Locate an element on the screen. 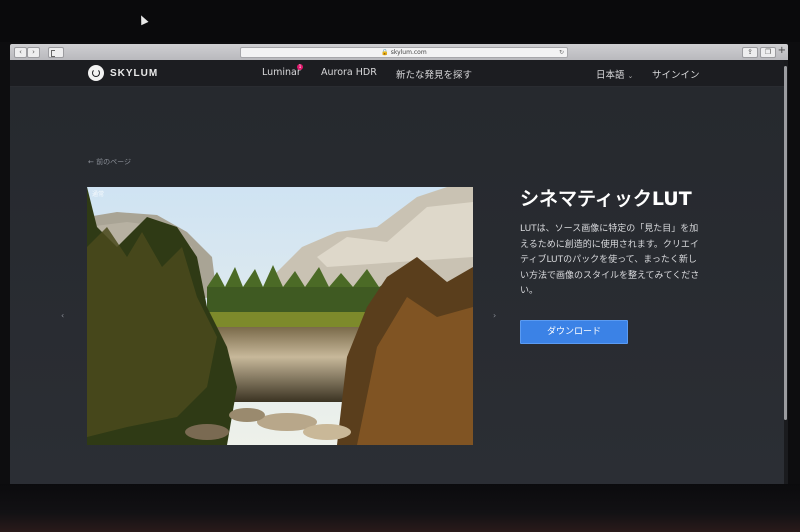  language-label: 日本語 is located at coordinates (610, 75).